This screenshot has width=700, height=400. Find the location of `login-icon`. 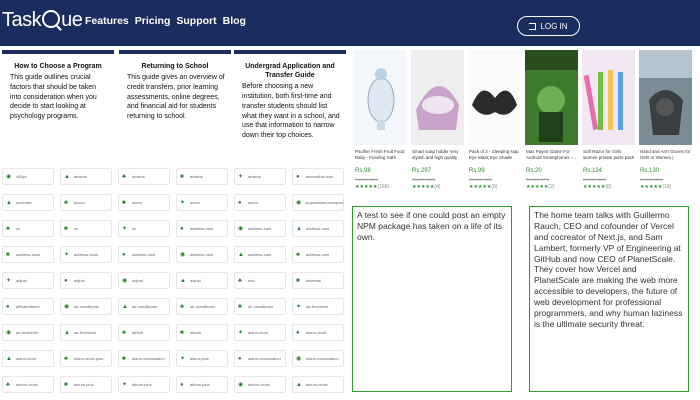

login-icon is located at coordinates (533, 26).